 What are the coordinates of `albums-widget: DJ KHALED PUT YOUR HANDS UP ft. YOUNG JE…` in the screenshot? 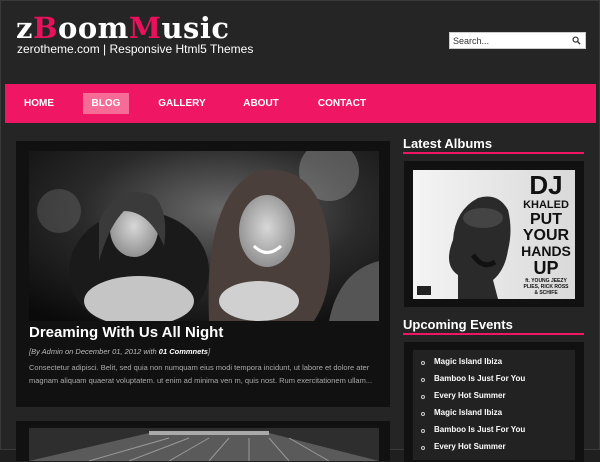 It's located at (494, 234).